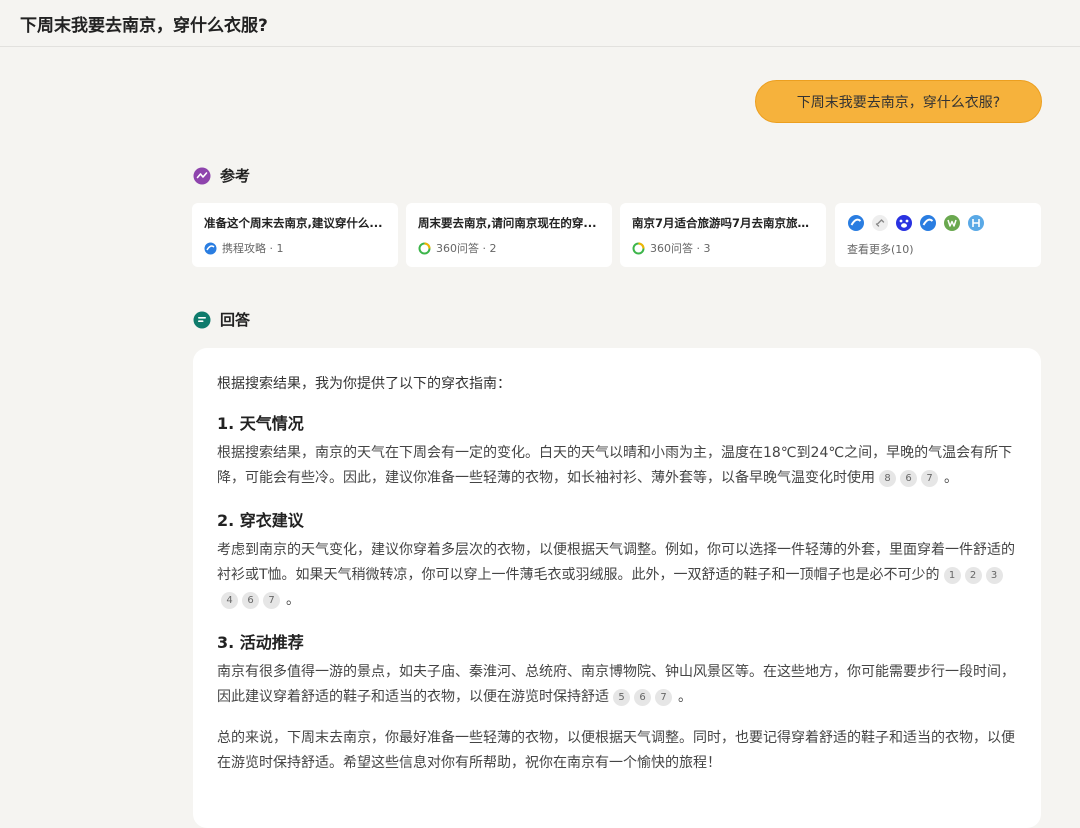  Describe the element at coordinates (235, 176) in the screenshot. I see `references-heading-label: 参考` at that location.